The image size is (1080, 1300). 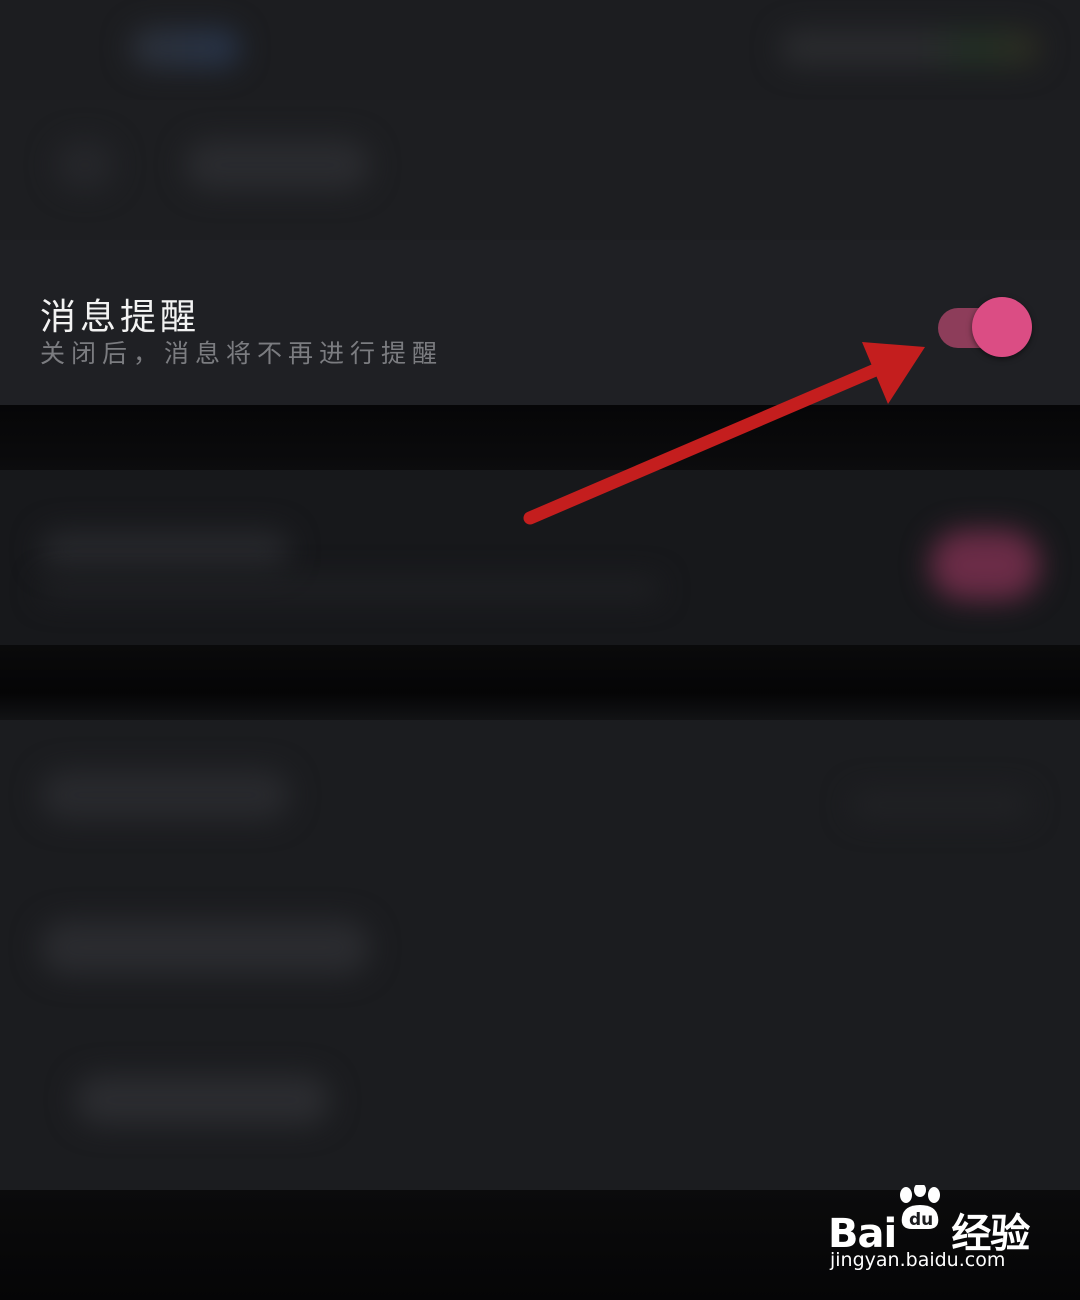 What do you see at coordinates (929, 1232) in the screenshot?
I see `baidu-jingyan-watermark: Baidu经验 du jingyan.baidu.com` at bounding box center [929, 1232].